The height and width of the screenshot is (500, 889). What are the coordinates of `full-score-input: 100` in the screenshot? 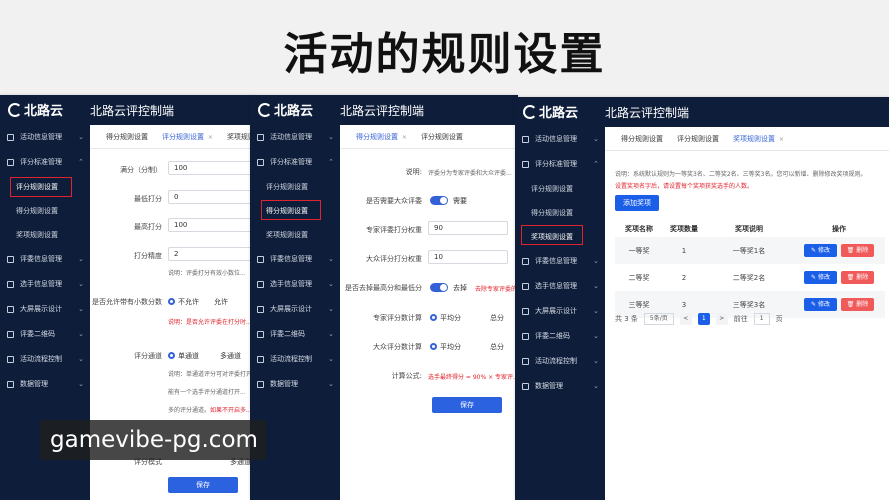 It's located at (210, 168).